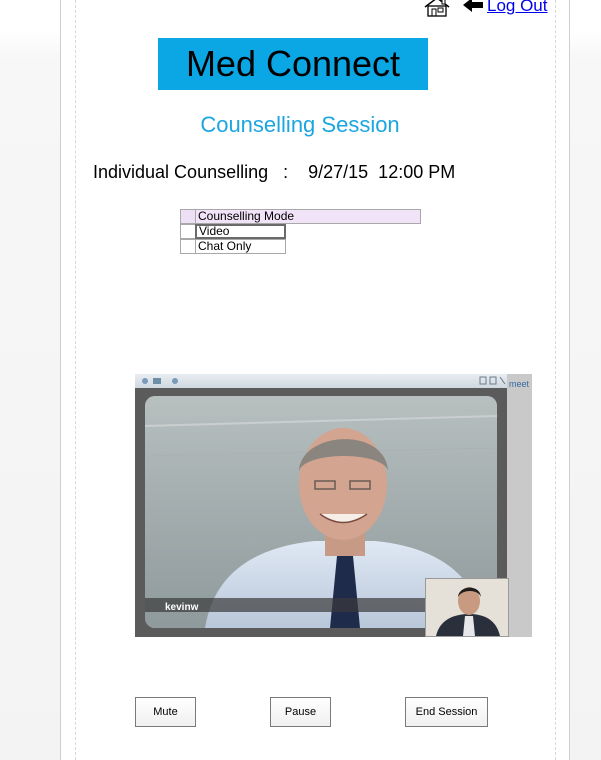 The width and height of the screenshot is (601, 760). I want to click on back-arrow-icon, so click(473, 6).